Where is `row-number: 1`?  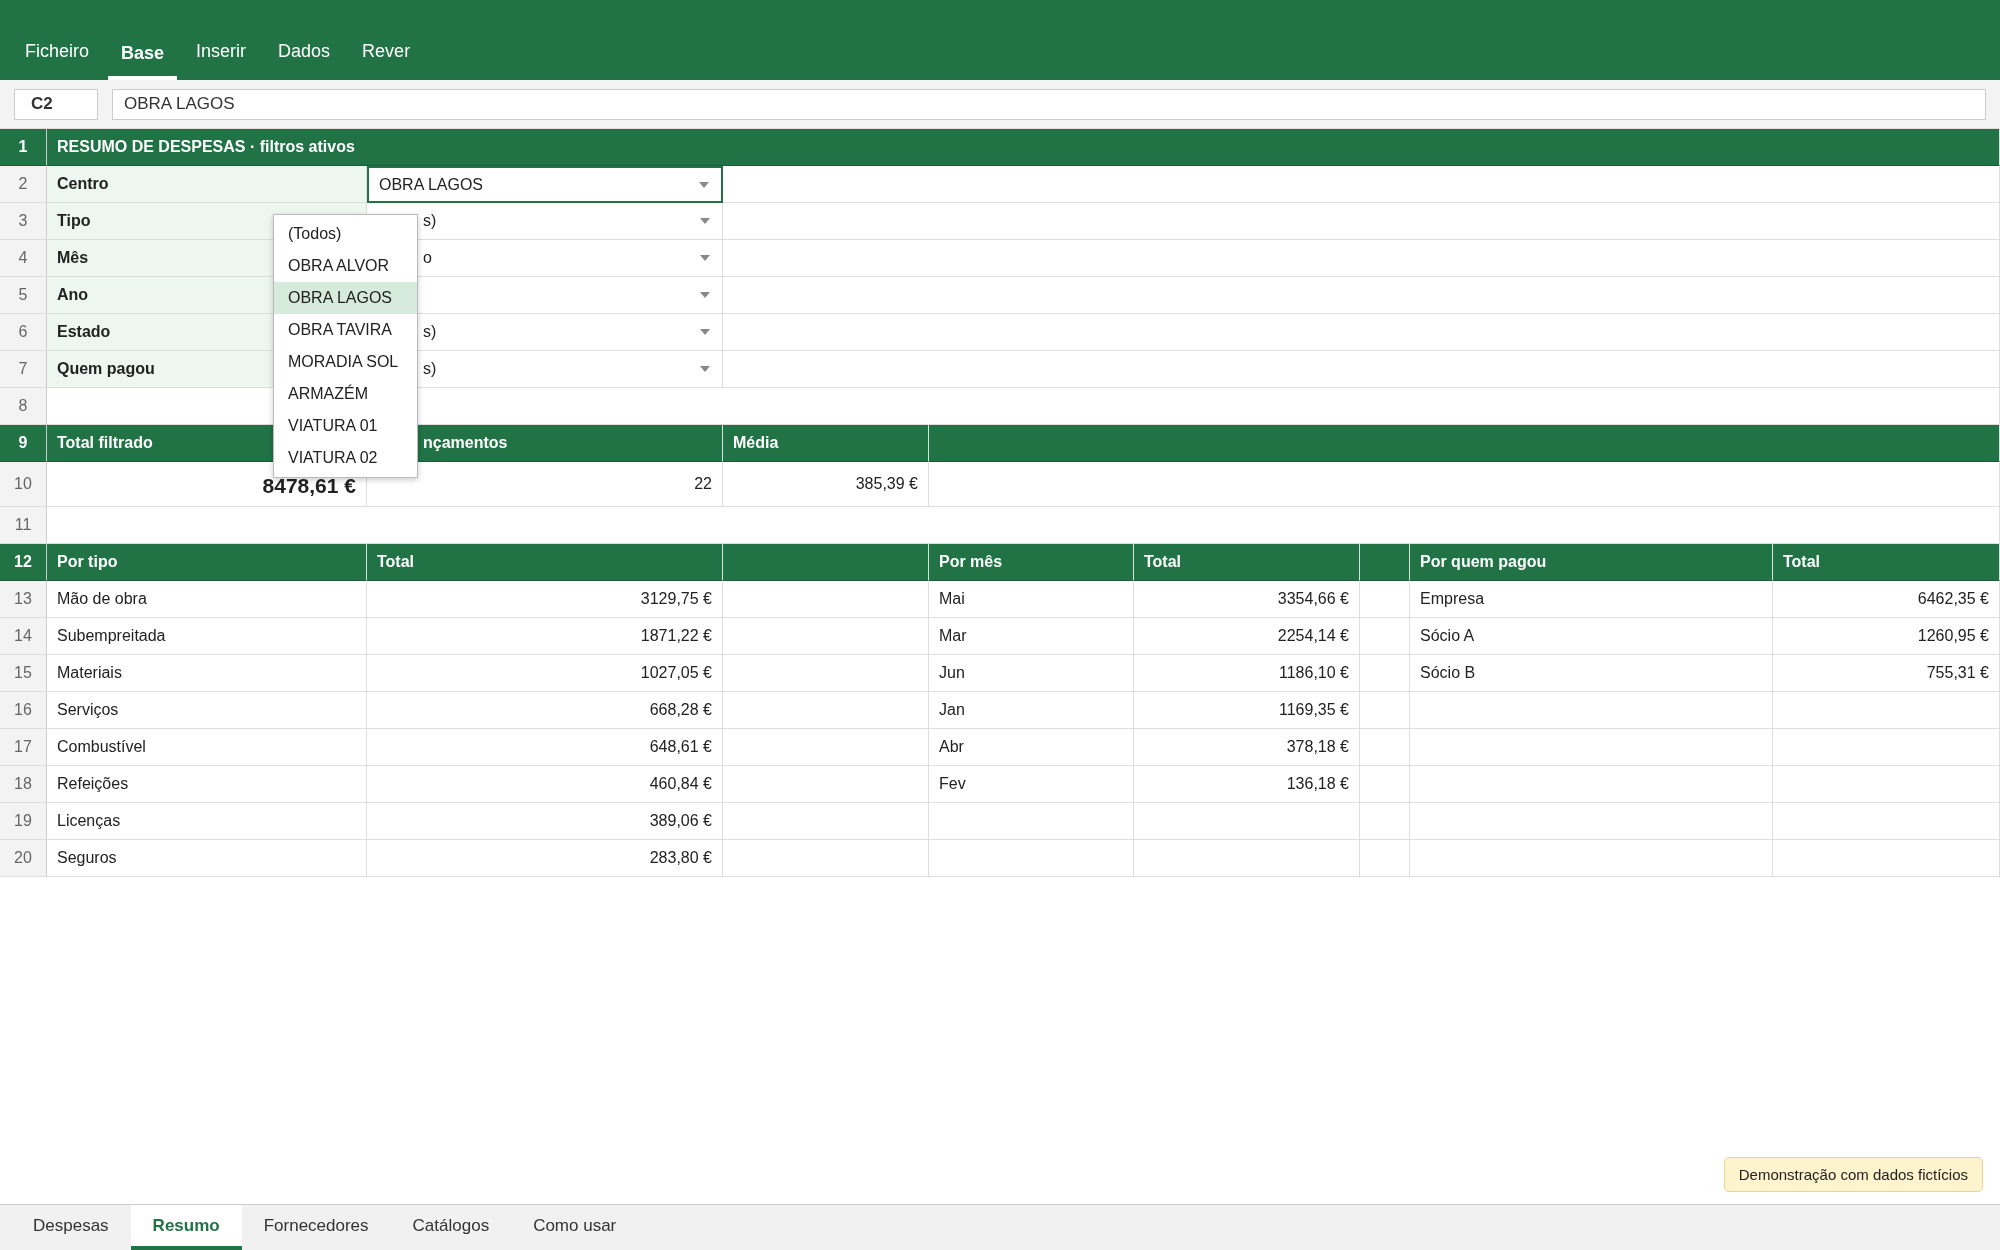
row-number: 1 is located at coordinates (23, 147).